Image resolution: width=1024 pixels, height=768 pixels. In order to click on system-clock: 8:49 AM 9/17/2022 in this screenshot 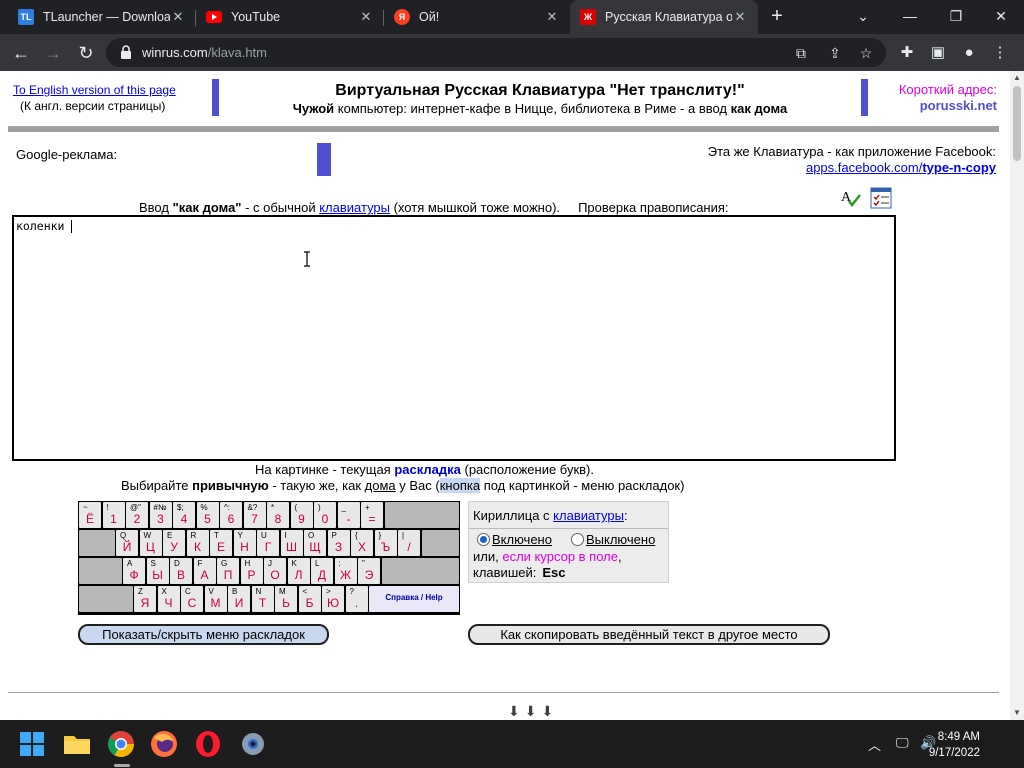, I will do `click(954, 745)`.